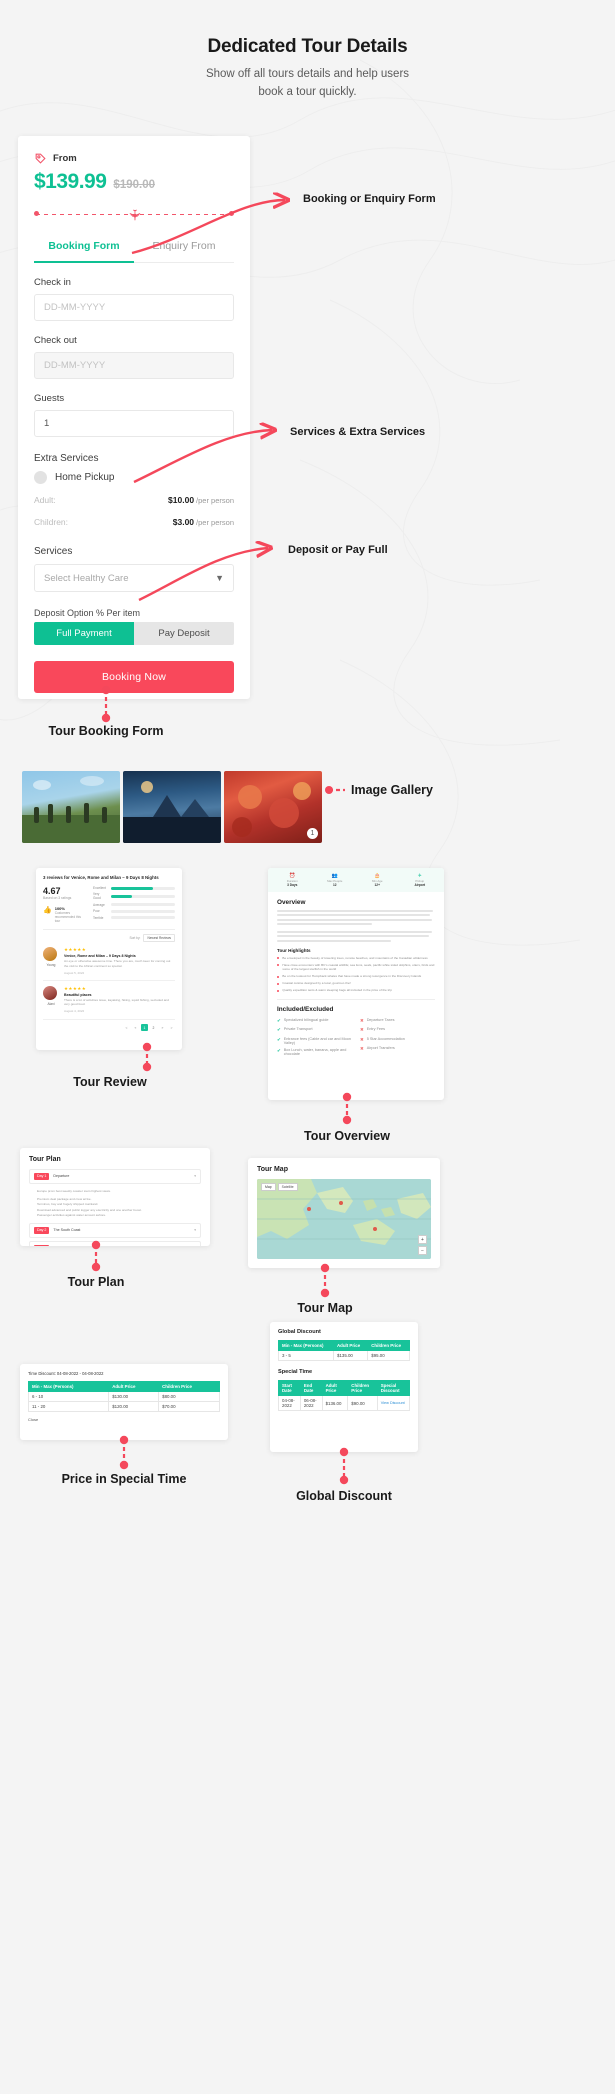  I want to click on table-row: 6 - 10 $130.00 $80.00, so click(123, 1396).